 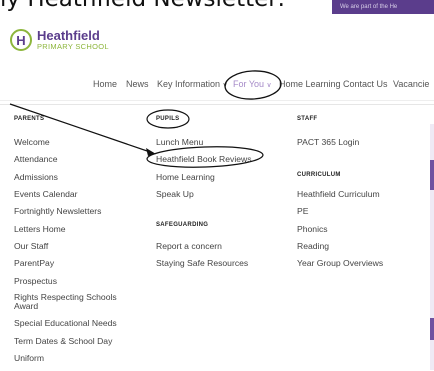 What do you see at coordinates (217, 100) in the screenshot?
I see `nav-divider` at bounding box center [217, 100].